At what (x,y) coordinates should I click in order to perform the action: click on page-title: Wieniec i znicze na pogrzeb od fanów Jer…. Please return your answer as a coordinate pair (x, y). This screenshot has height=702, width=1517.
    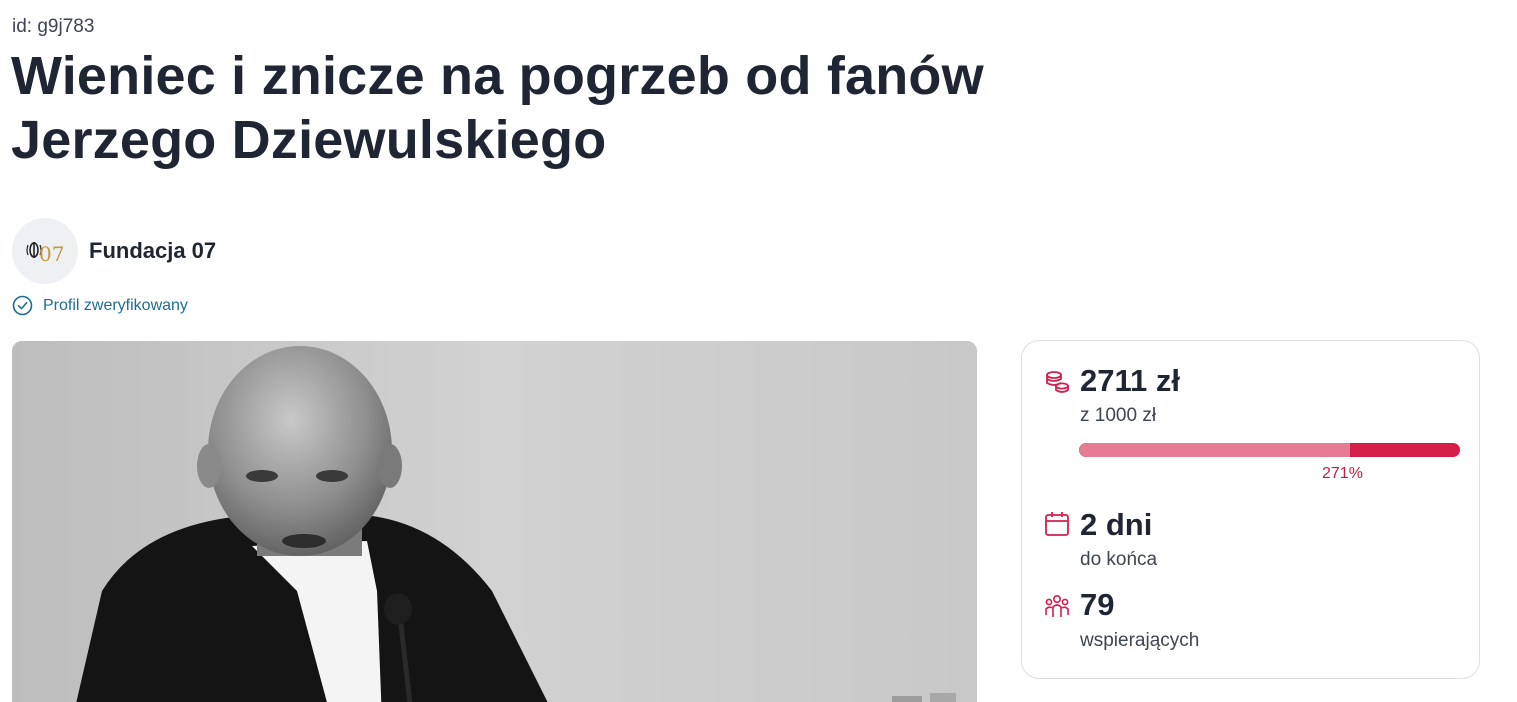
    Looking at the image, I should click on (497, 108).